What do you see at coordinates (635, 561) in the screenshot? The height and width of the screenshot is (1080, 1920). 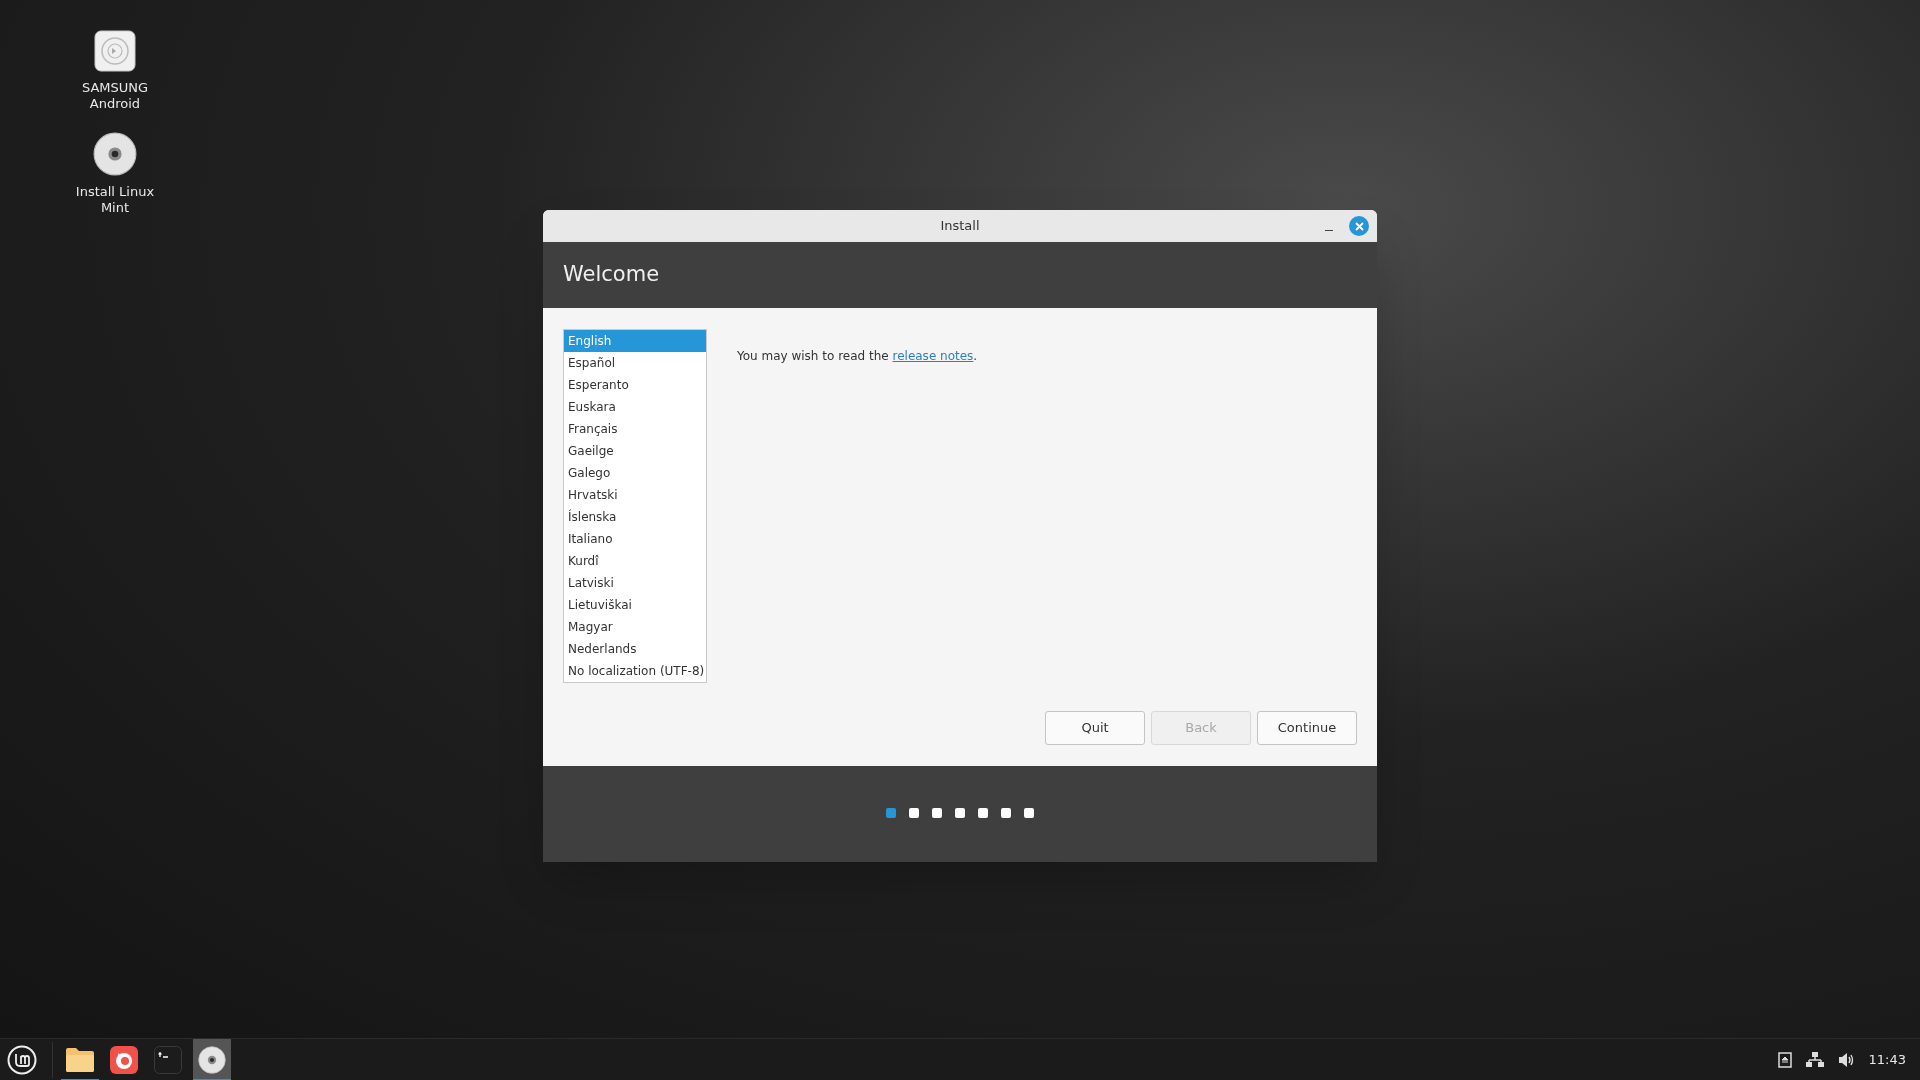 I see `language-item: Kurdî` at bounding box center [635, 561].